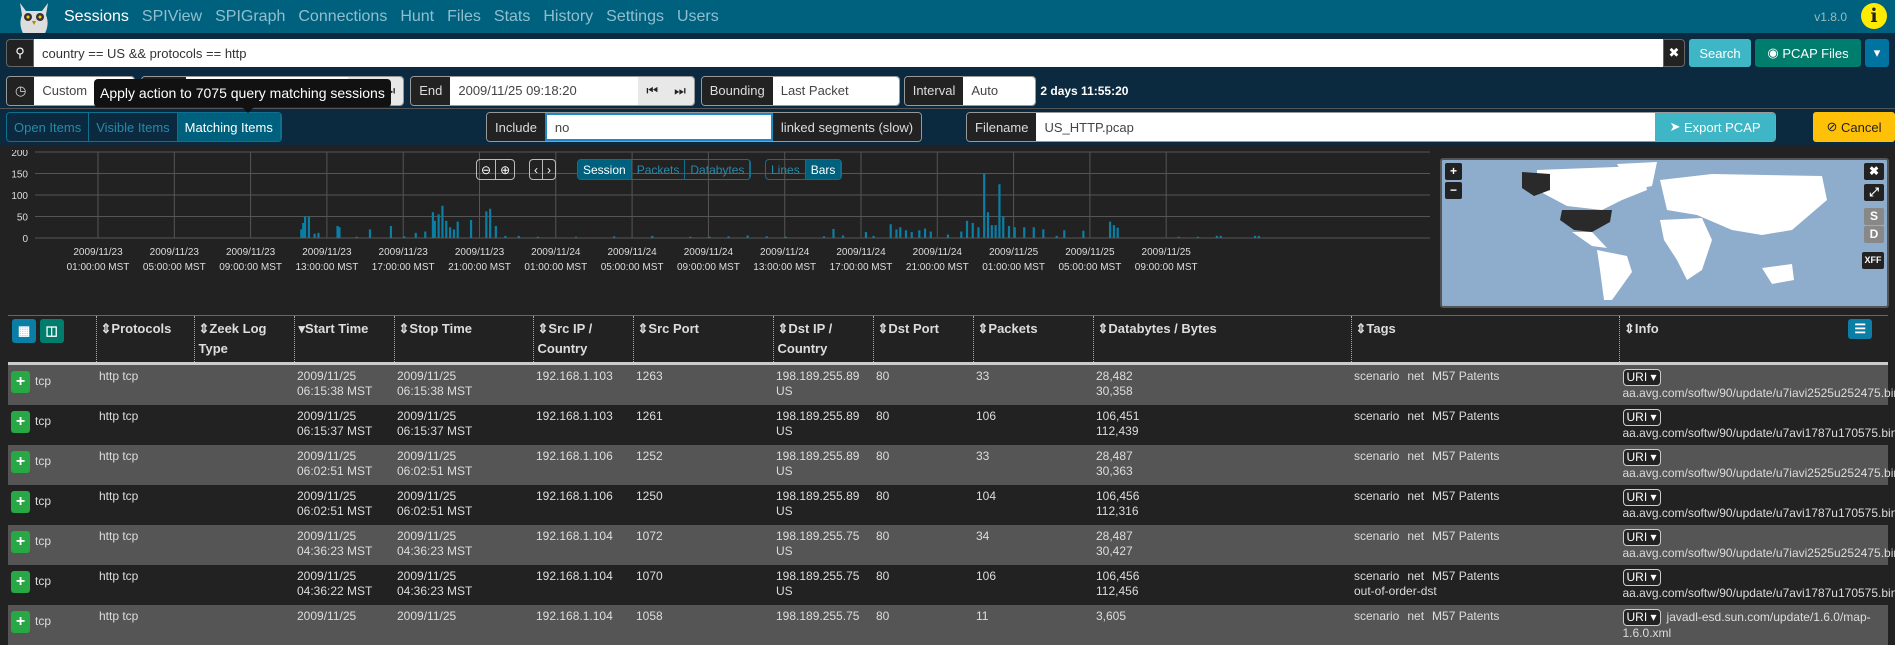 The height and width of the screenshot is (645, 1895). I want to click on column-header-stop-time: ⇕Stop Time, so click(463, 340).